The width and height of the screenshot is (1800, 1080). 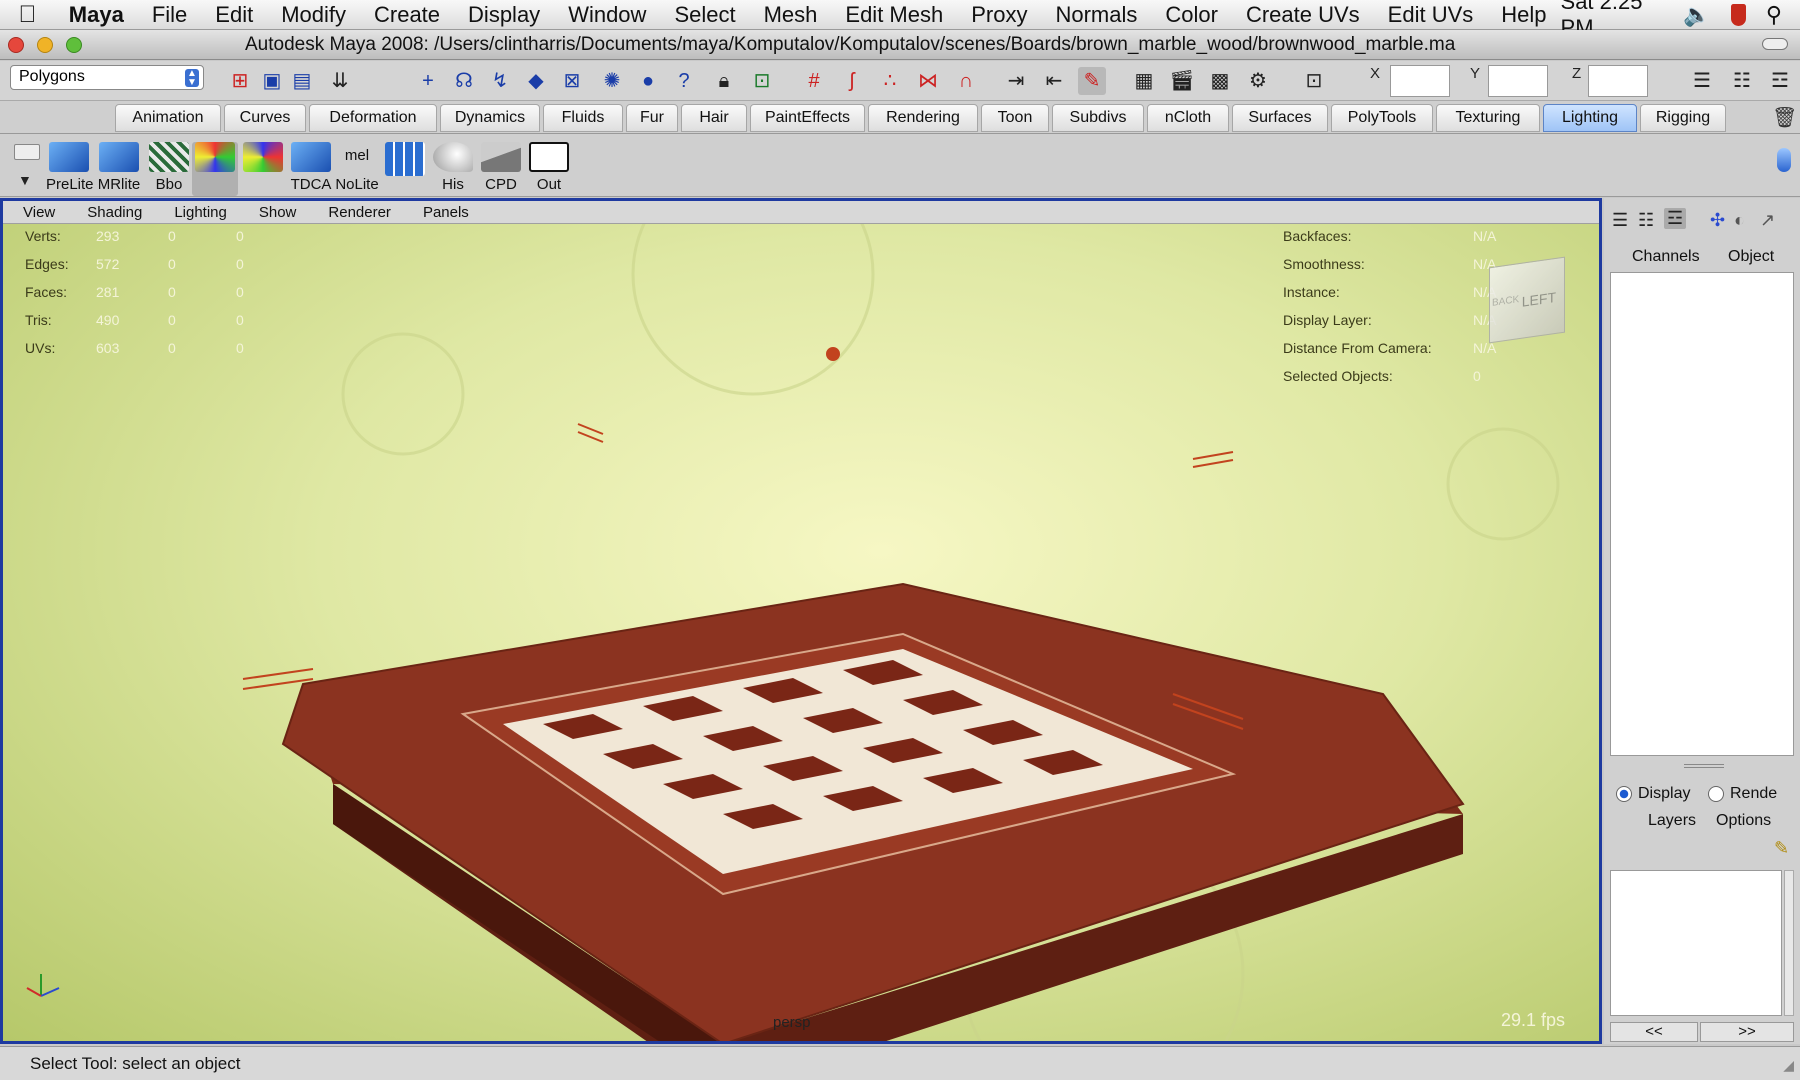 I want to click on input-ops-icon: ⇥, so click(x=1016, y=81).